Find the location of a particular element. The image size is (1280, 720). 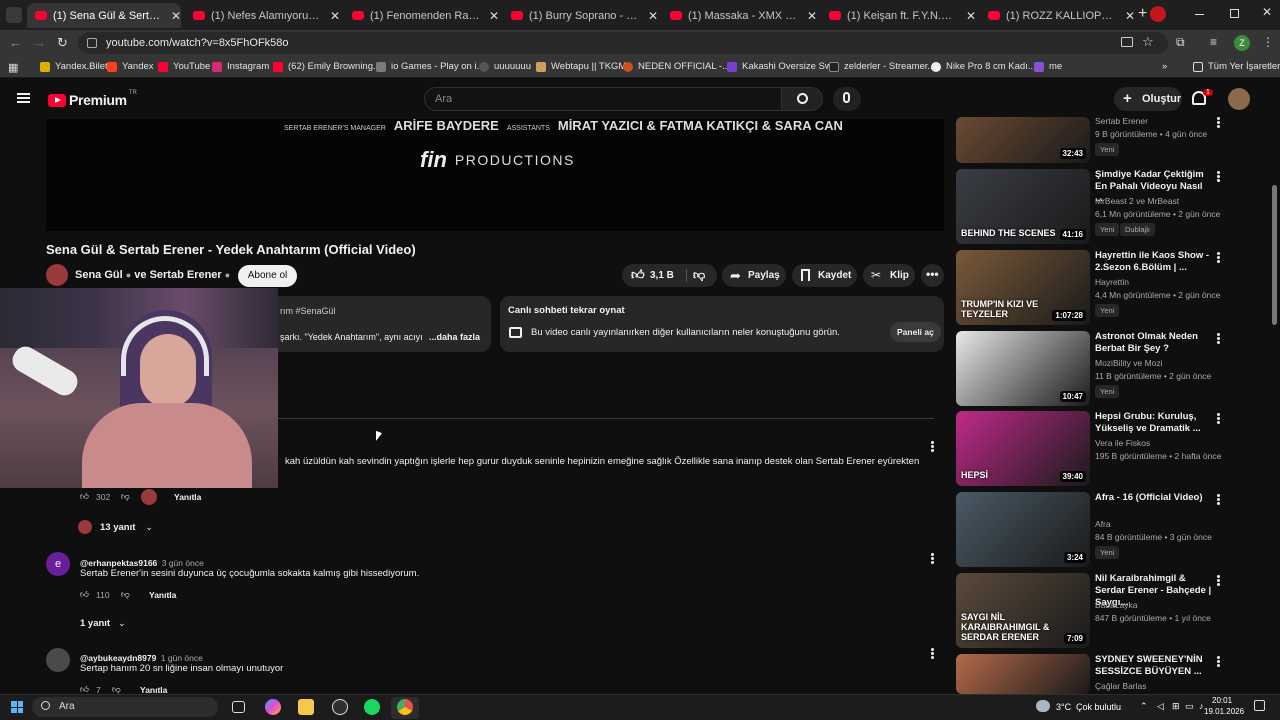

comment-author: @aybukeaydn8979 is located at coordinates (118, 658).